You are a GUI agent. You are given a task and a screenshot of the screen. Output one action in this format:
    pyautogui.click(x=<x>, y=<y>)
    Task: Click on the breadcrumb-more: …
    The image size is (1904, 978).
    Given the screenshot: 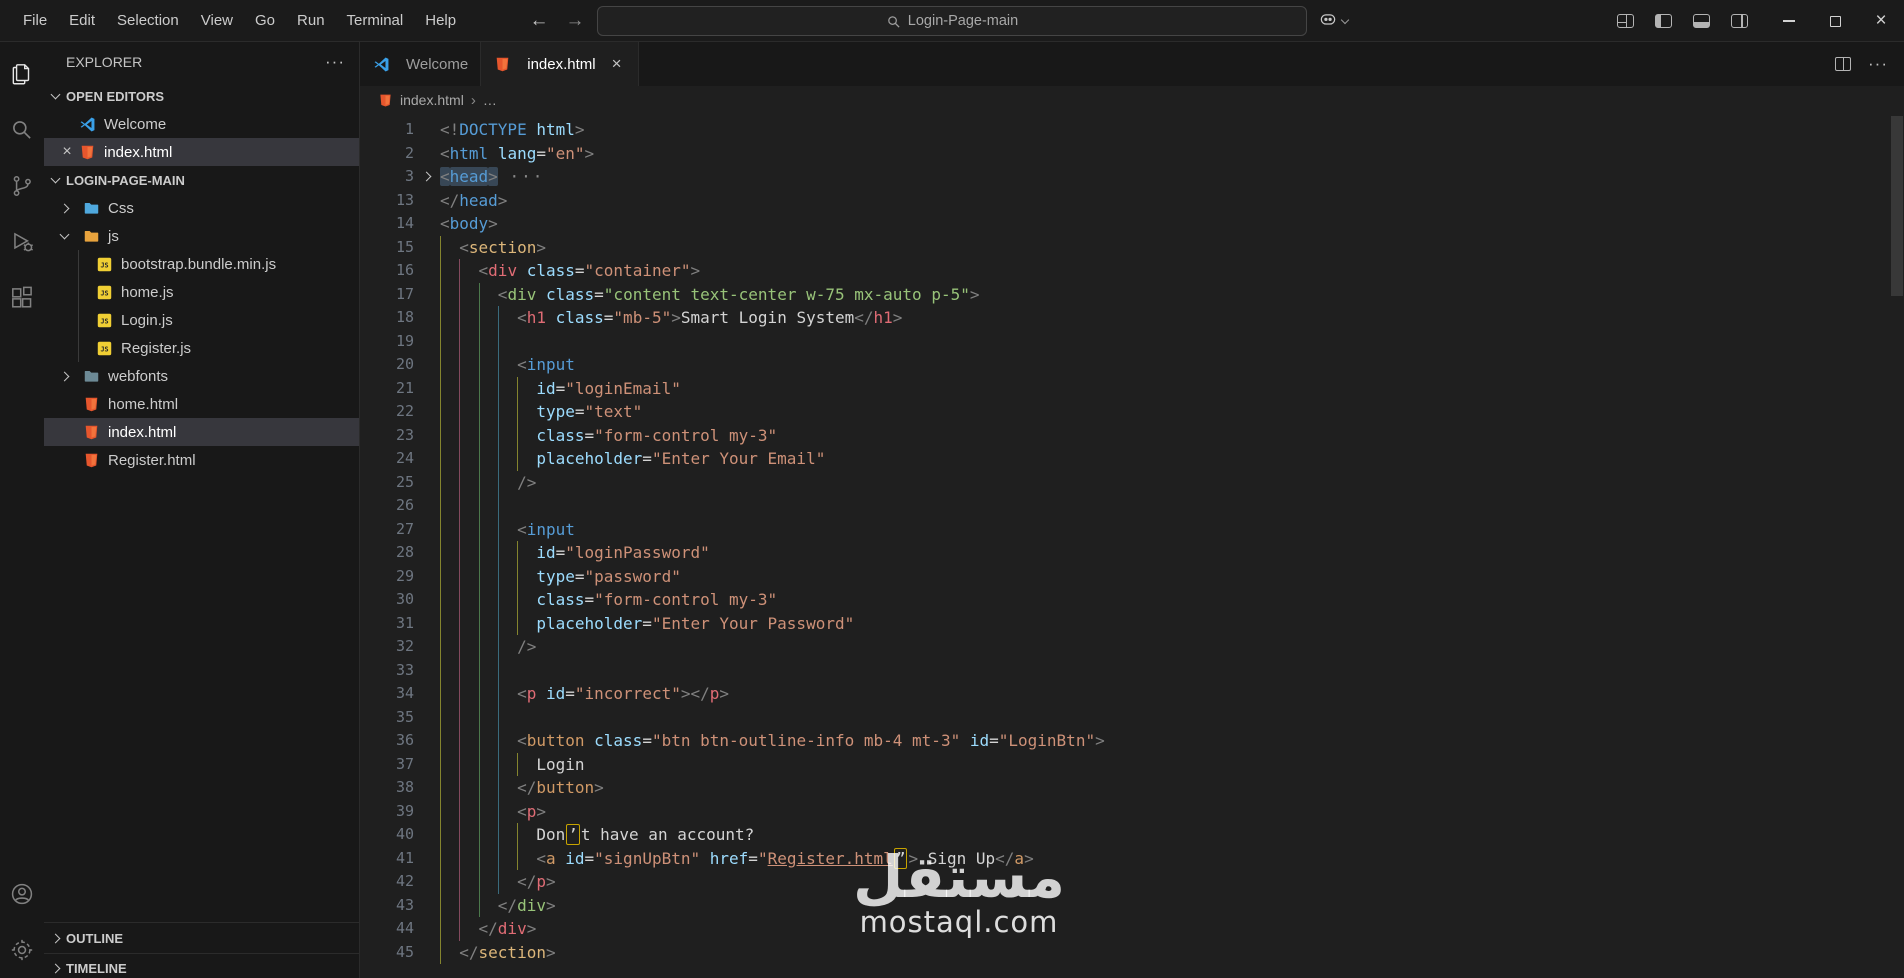 What is the action you would take?
    pyautogui.click(x=490, y=100)
    